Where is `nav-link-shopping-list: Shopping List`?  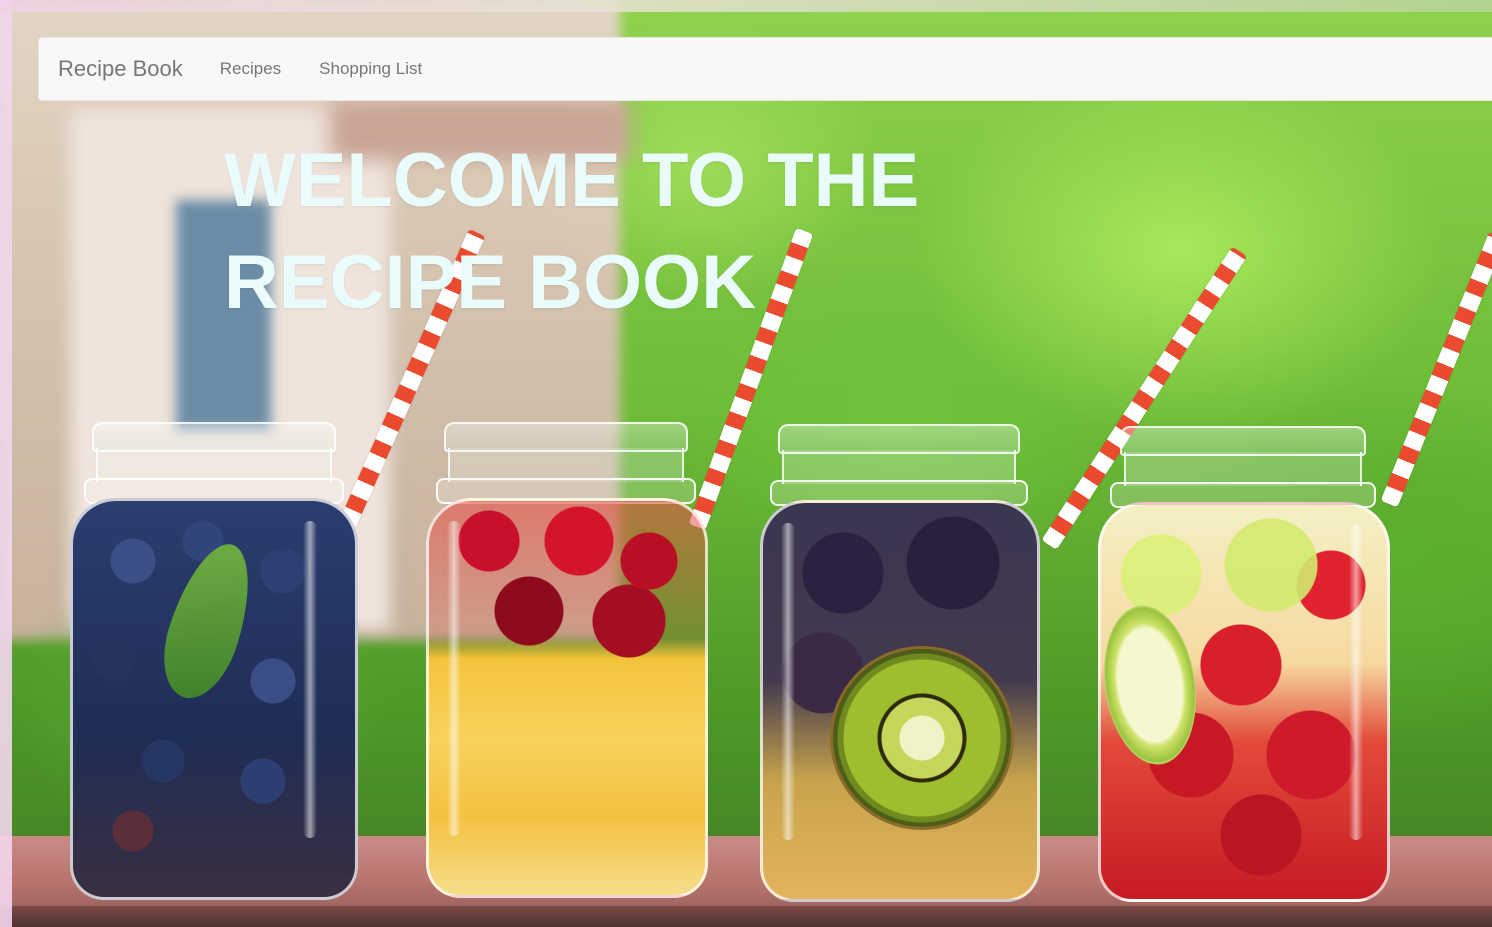
nav-link-shopping-list: Shopping List is located at coordinates (370, 69).